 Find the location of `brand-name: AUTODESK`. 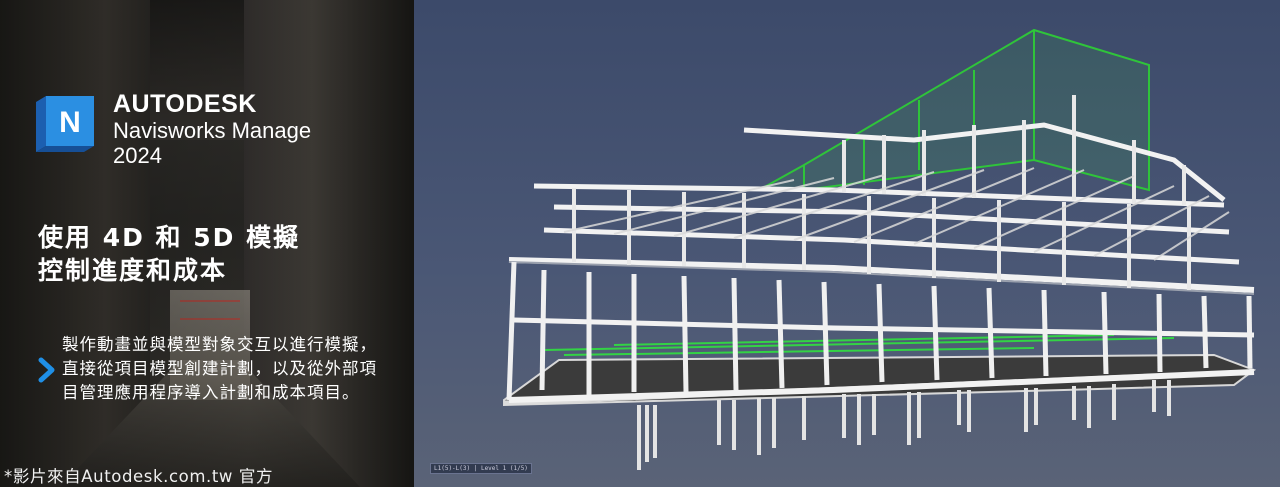

brand-name: AUTODESK is located at coordinates (185, 104).